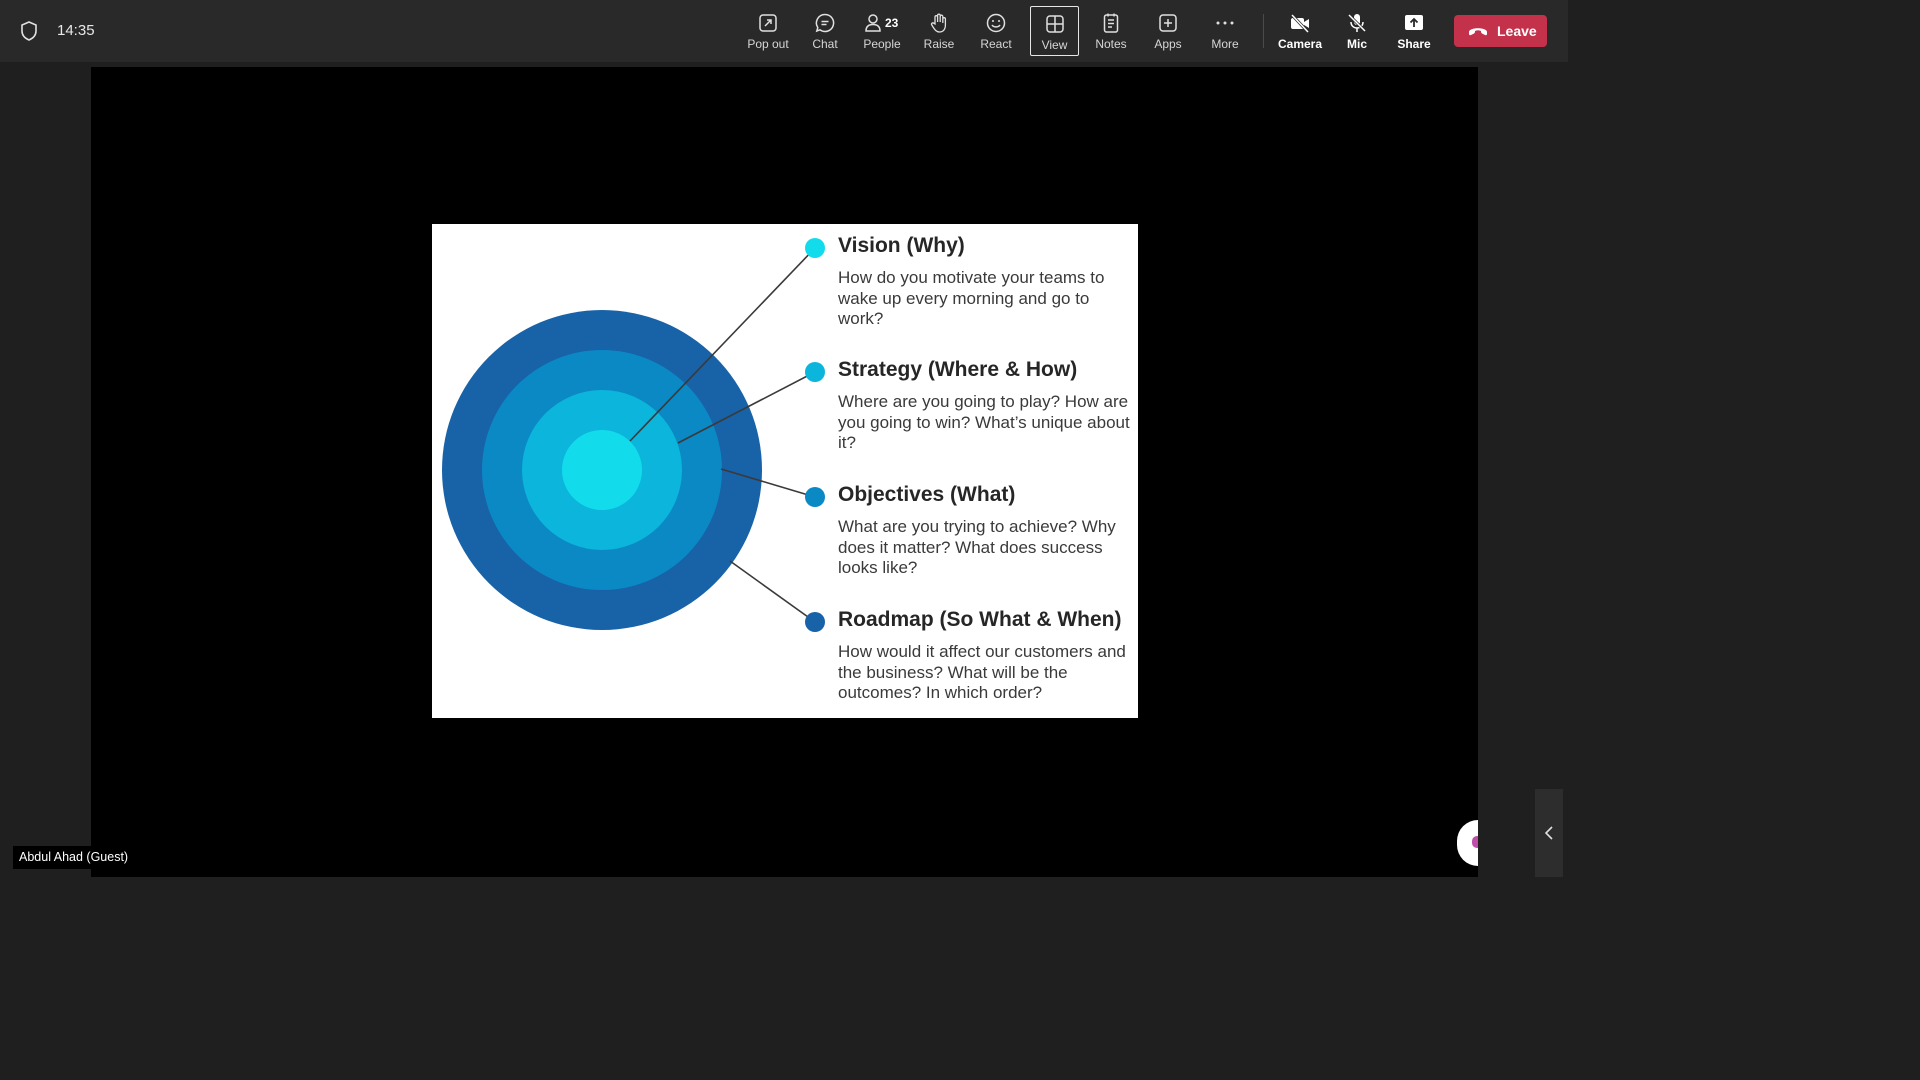 Image resolution: width=1920 pixels, height=1080 pixels. What do you see at coordinates (1300, 23) in the screenshot?
I see `camera-off-icon` at bounding box center [1300, 23].